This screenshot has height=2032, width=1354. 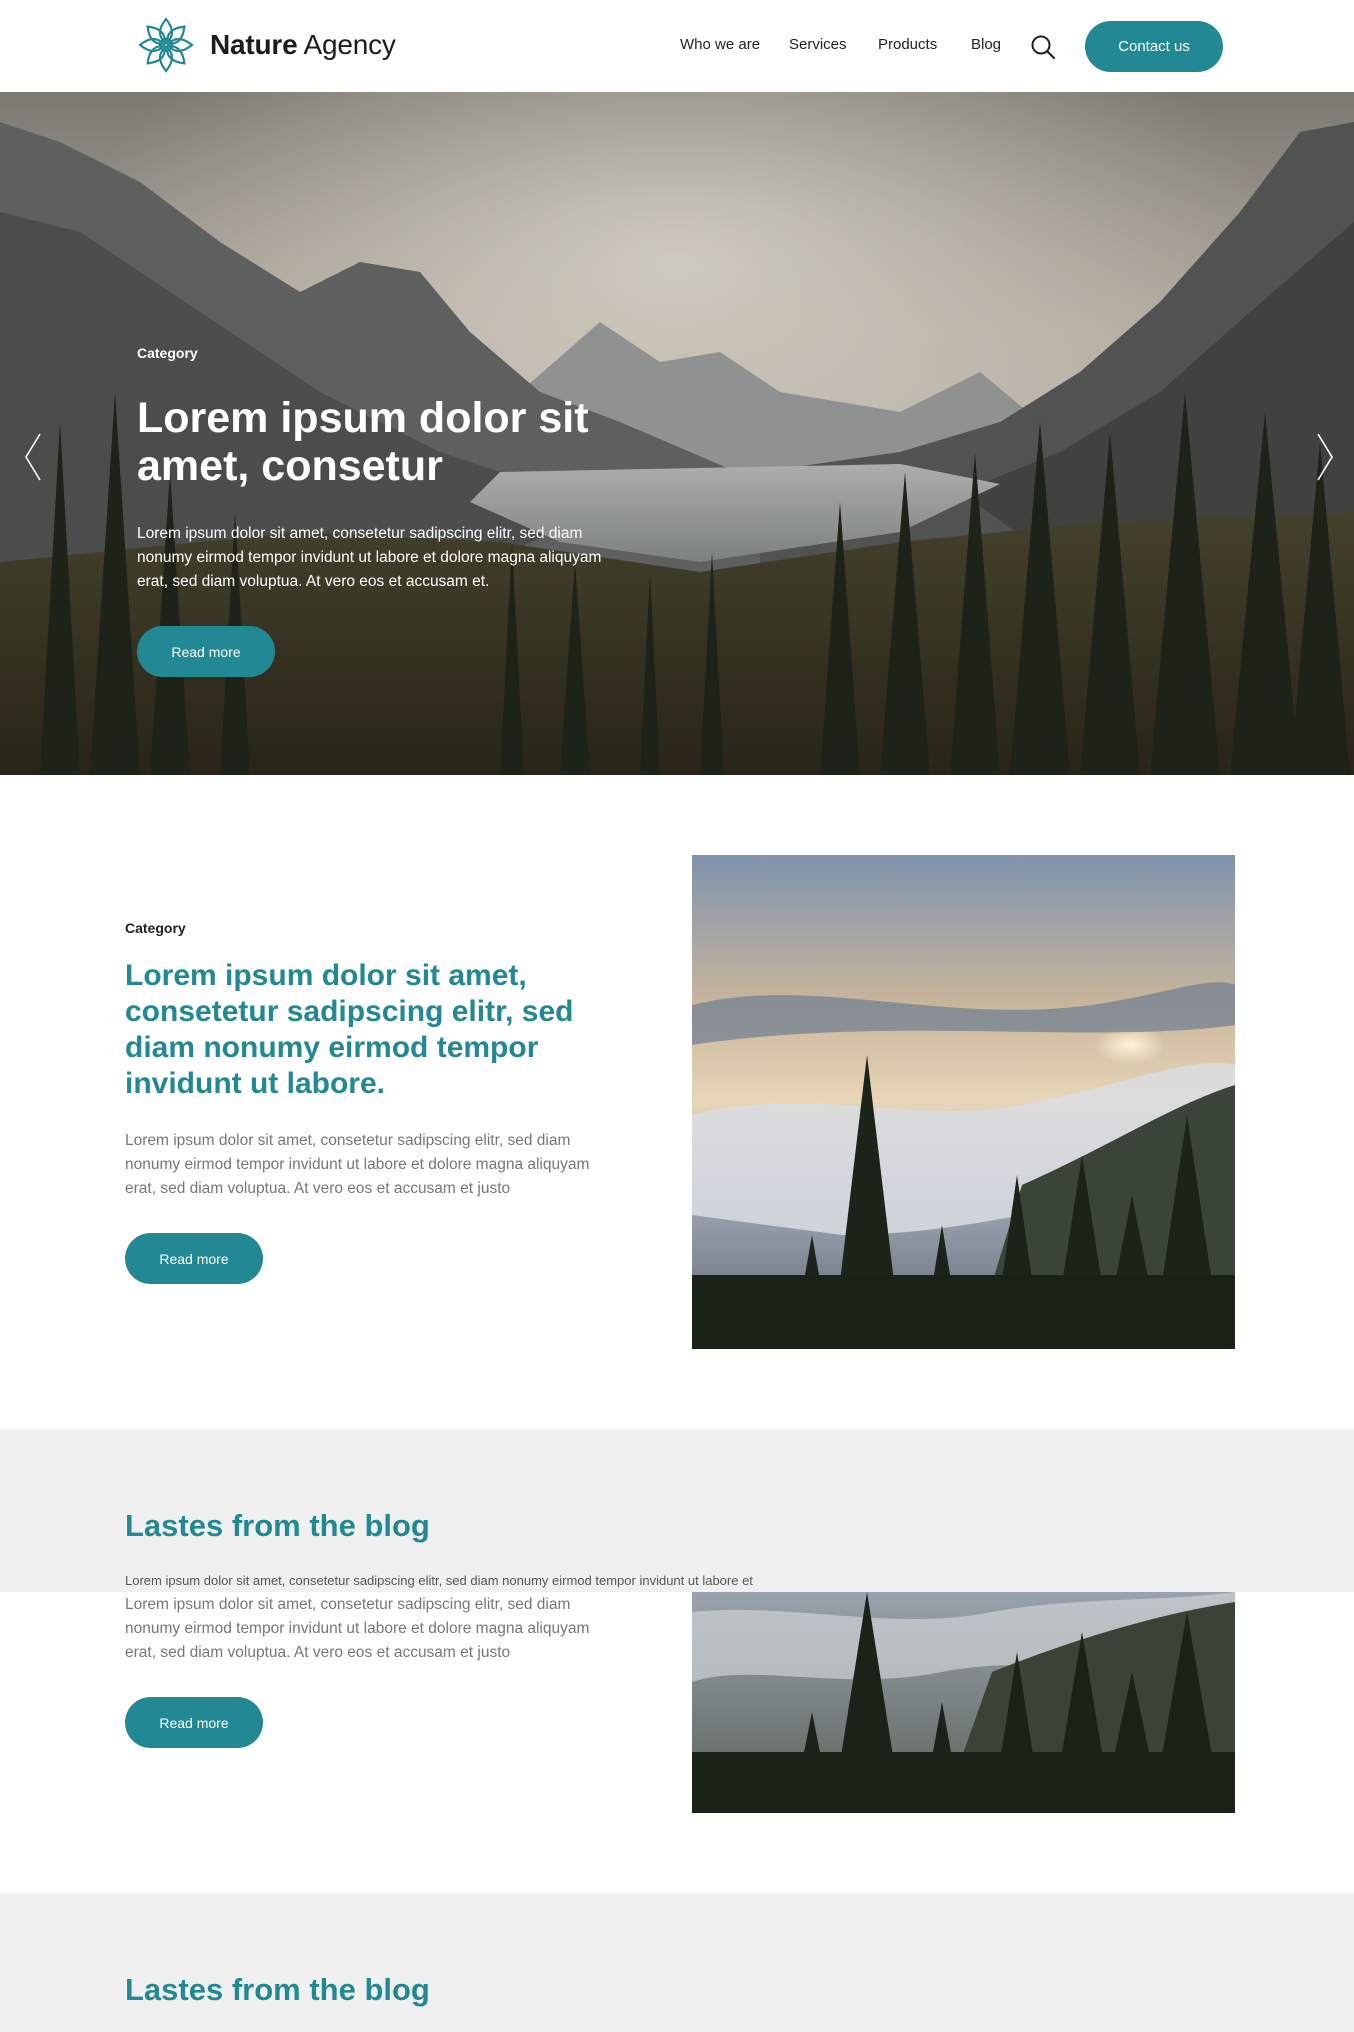 What do you see at coordinates (33, 457) in the screenshot?
I see `chevron-left-icon` at bounding box center [33, 457].